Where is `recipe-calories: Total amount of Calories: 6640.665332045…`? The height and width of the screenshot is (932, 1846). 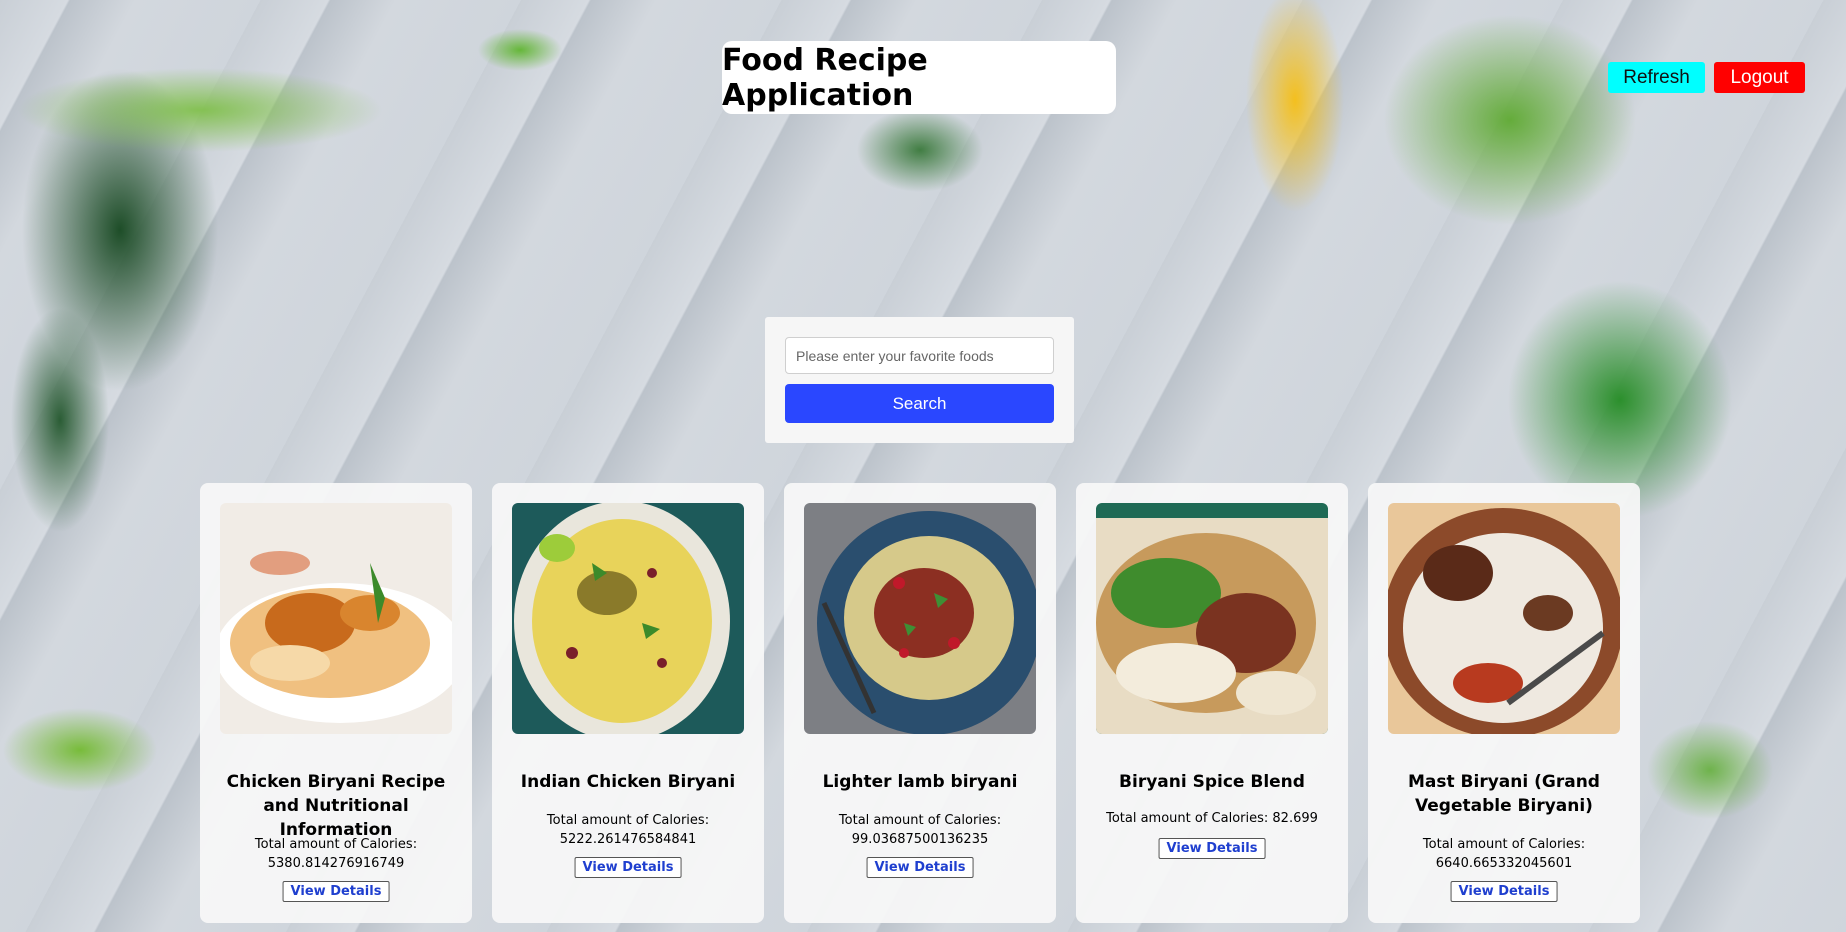 recipe-calories: Total amount of Calories: 6640.665332045… is located at coordinates (1504, 854).